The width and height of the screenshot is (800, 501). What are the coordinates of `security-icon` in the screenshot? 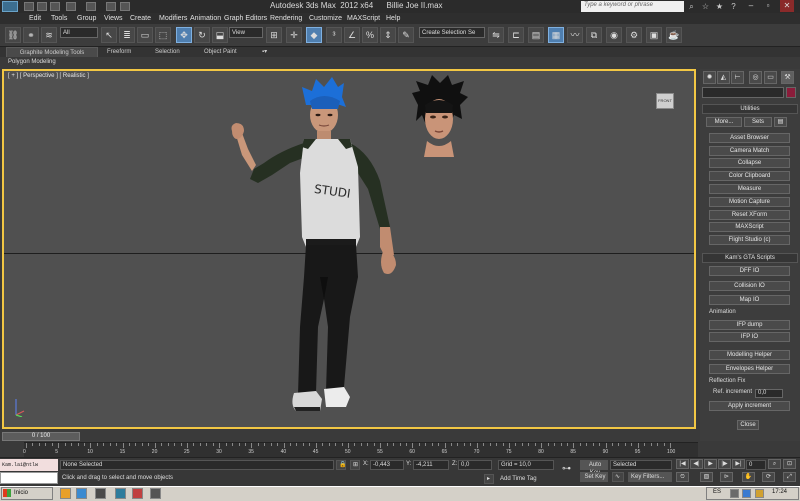 It's located at (759, 493).